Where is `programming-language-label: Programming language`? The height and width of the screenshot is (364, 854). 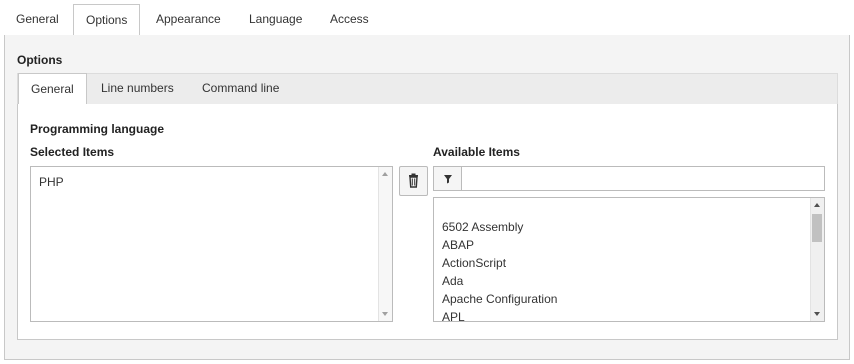
programming-language-label: Programming language is located at coordinates (97, 129).